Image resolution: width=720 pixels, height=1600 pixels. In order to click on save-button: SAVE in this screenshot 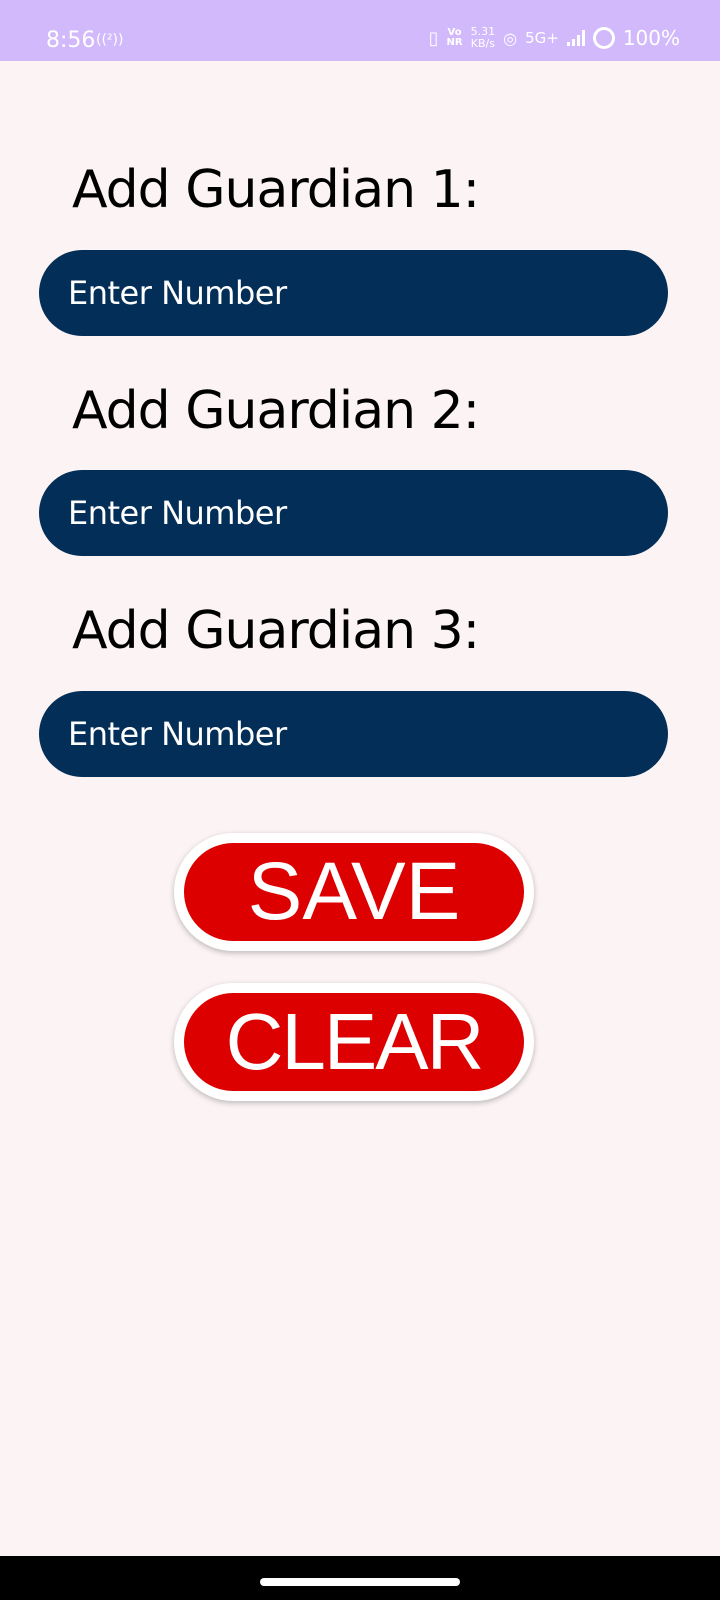, I will do `click(354, 892)`.